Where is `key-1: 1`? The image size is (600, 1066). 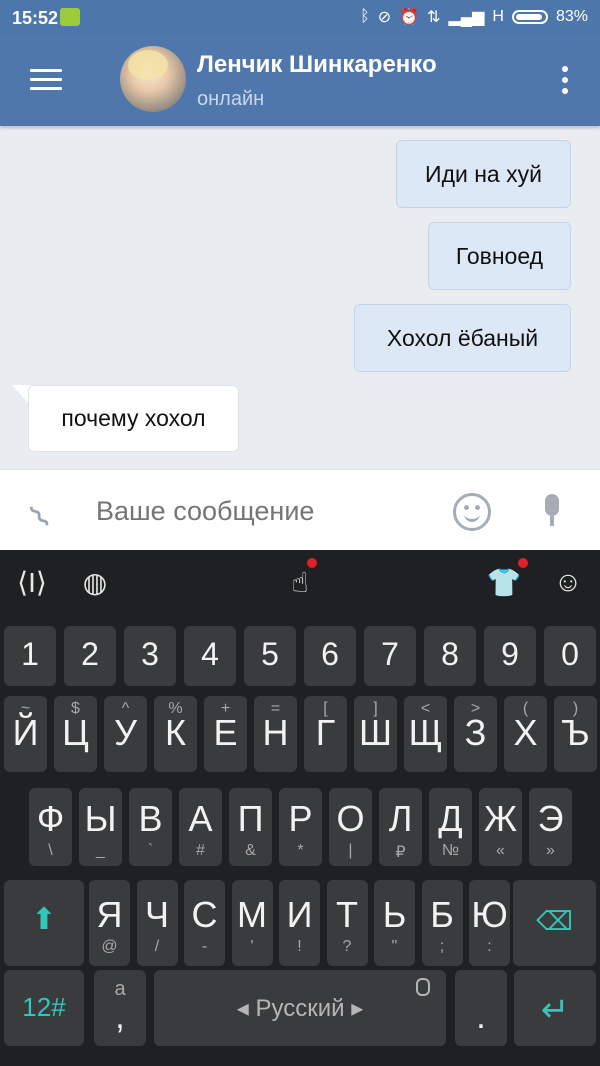
key-1: 1 is located at coordinates (30, 656).